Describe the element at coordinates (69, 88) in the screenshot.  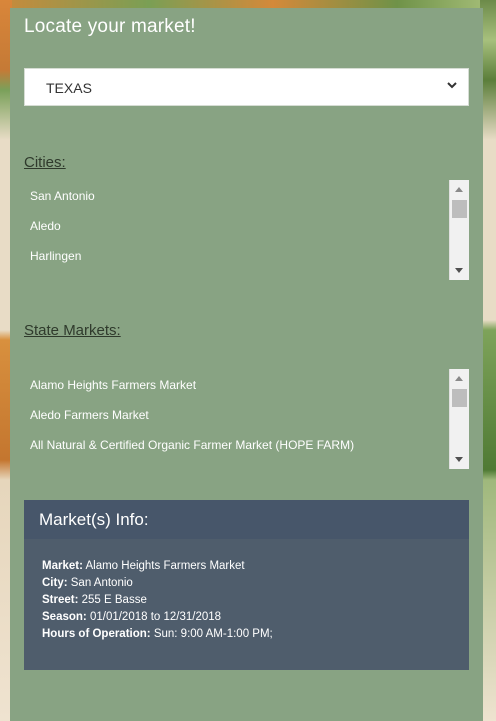
I see `state-select-value: TEXAS` at that location.